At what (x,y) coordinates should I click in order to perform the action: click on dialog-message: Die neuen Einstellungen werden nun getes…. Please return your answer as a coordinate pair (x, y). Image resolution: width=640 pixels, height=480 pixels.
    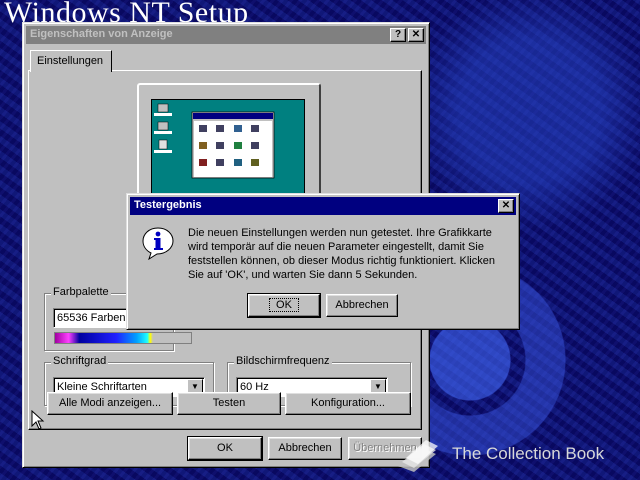
    Looking at the image, I should click on (341, 254).